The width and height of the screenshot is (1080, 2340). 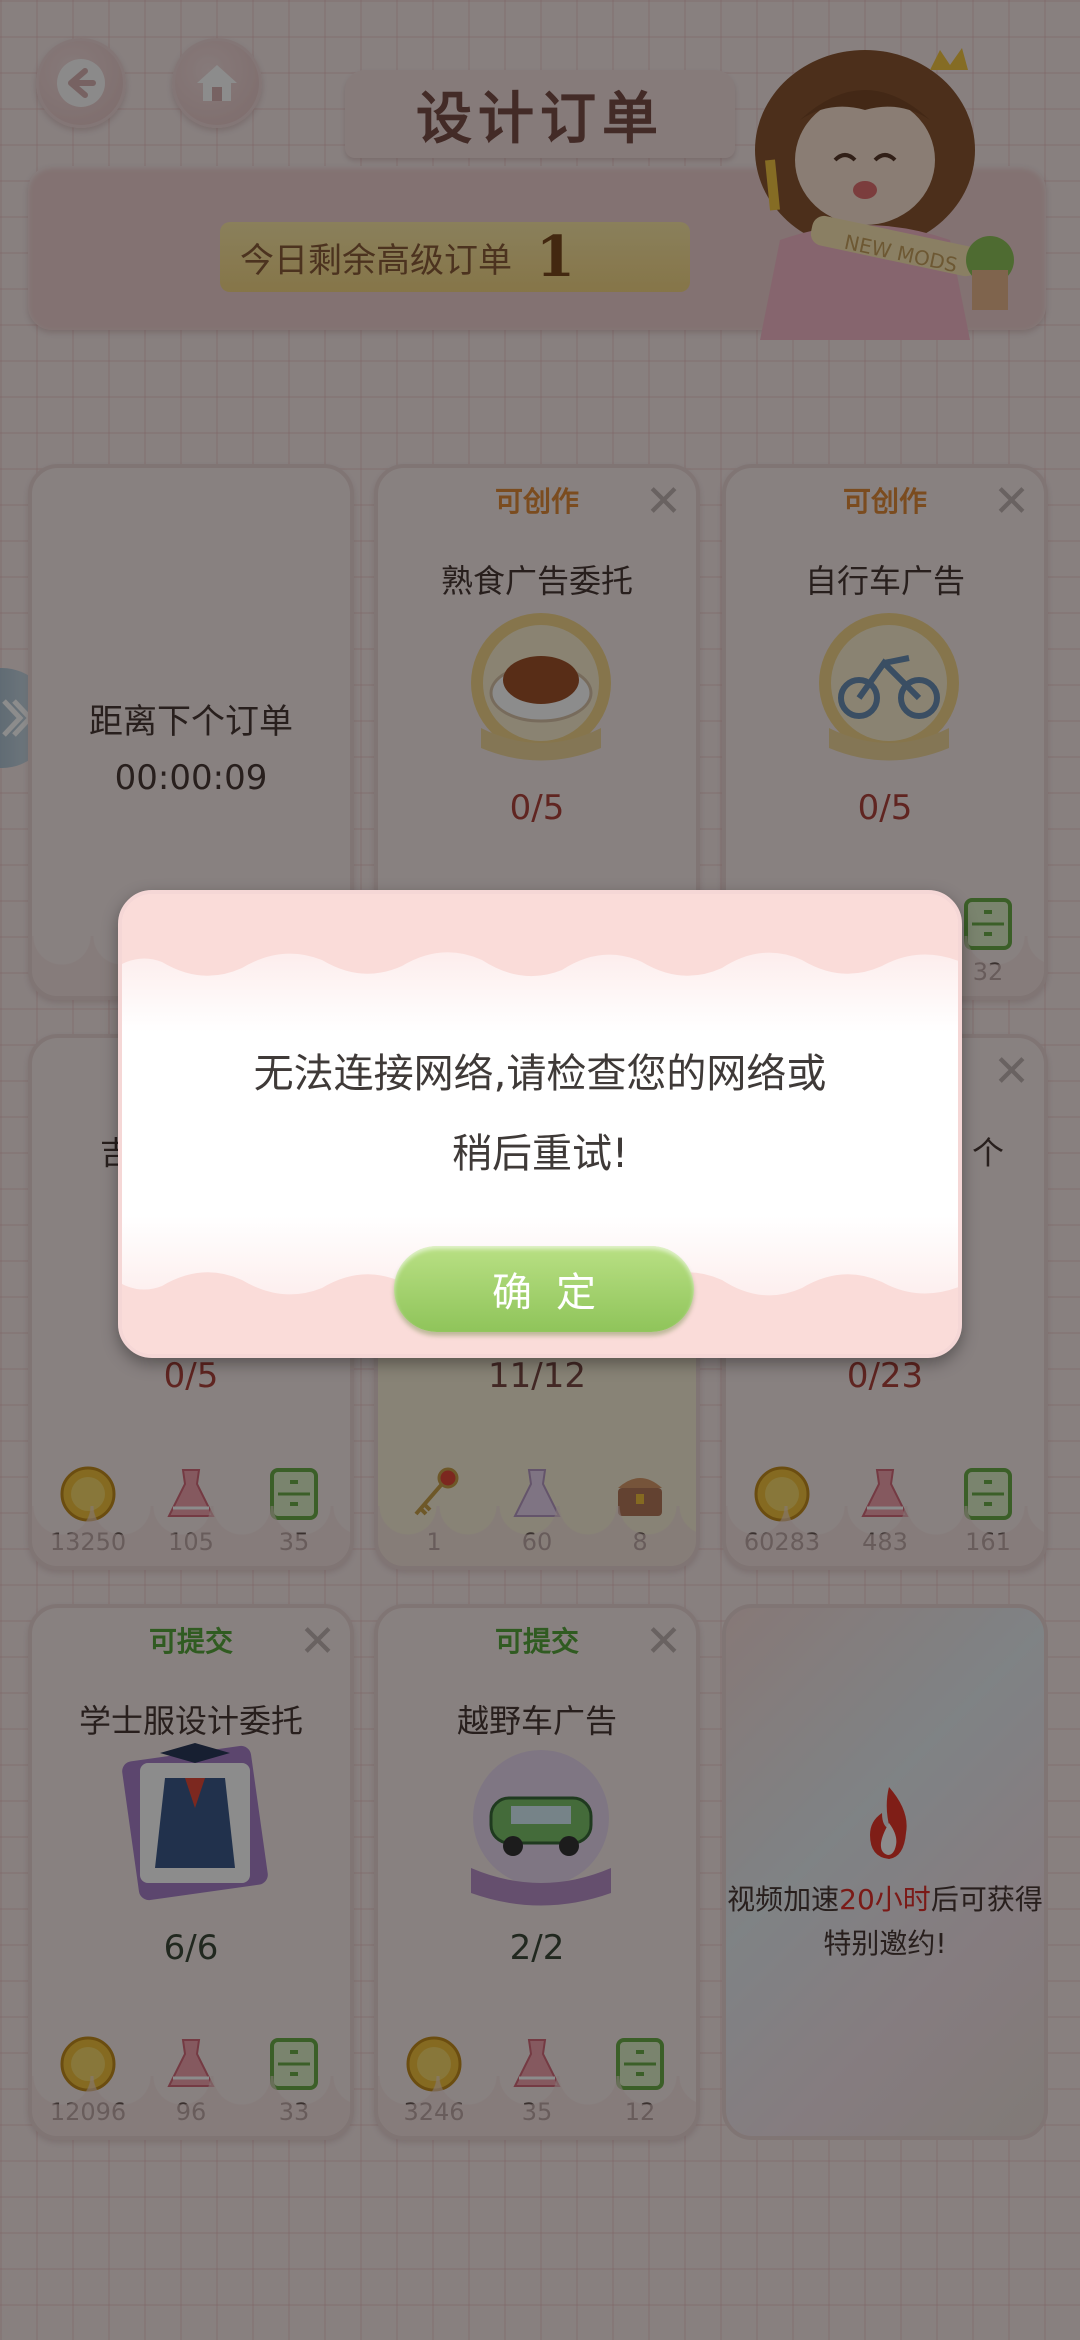 I want to click on confirm-button: 确定, so click(x=544, y=1289).